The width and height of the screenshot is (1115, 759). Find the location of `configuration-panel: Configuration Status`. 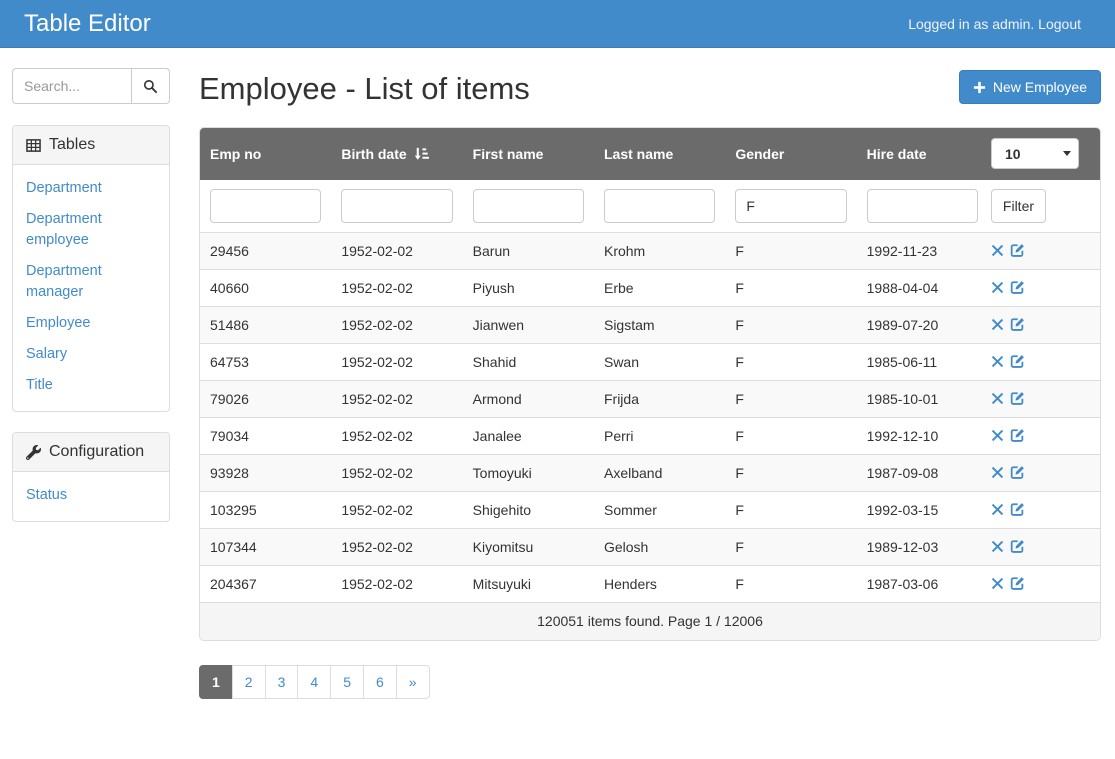

configuration-panel: Configuration Status is located at coordinates (91, 477).